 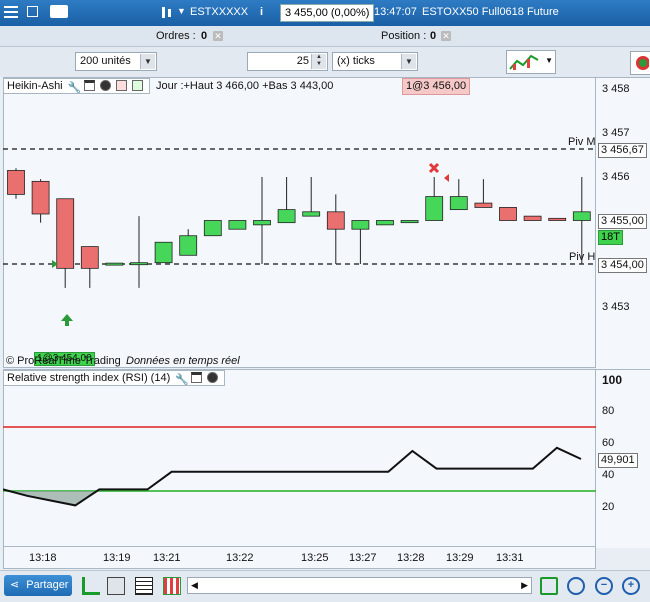 I want to click on zoom-auto-icon, so click(x=576, y=586).